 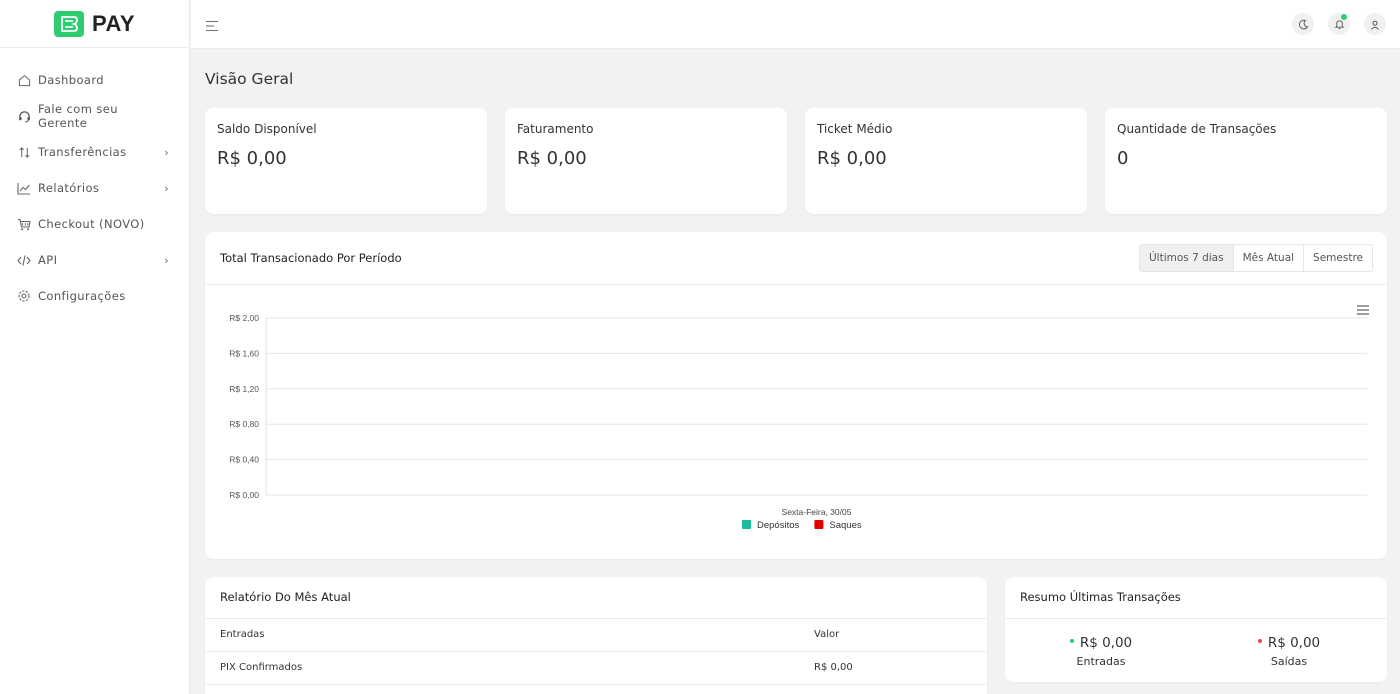 What do you see at coordinates (946, 161) in the screenshot?
I see `stat-card-ticket: Ticket Médio R$ 0,00` at bounding box center [946, 161].